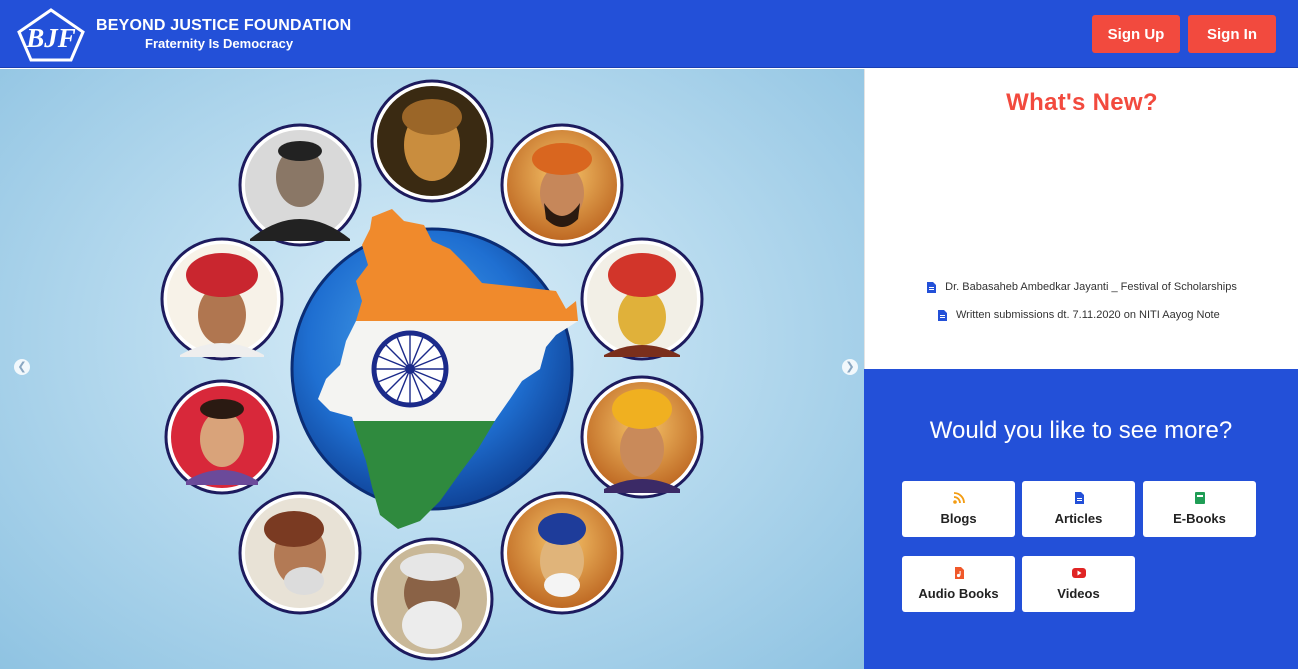 This screenshot has width=1298, height=669. Describe the element at coordinates (1232, 34) in the screenshot. I see `sign-in-button: Sign In` at that location.